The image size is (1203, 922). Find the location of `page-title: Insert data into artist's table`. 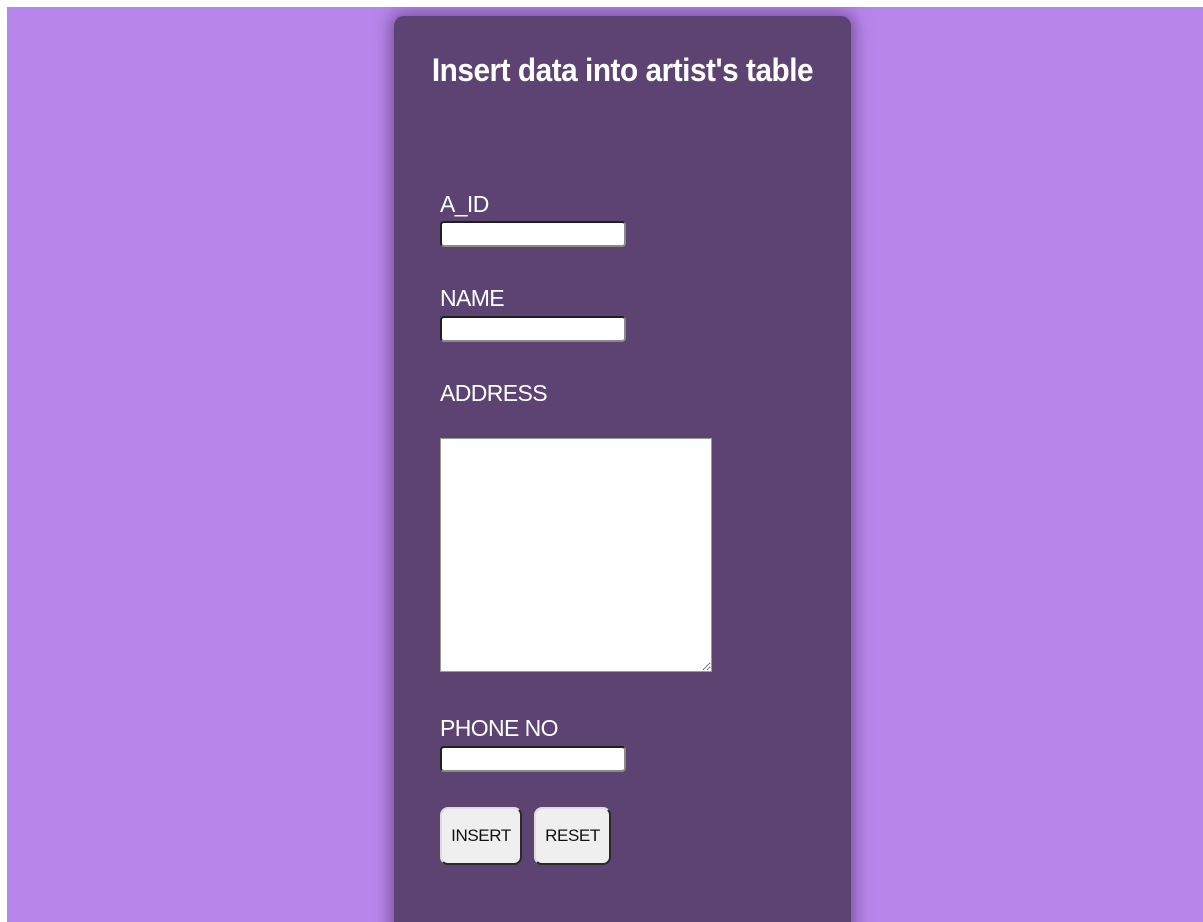

page-title: Insert data into artist's table is located at coordinates (622, 70).